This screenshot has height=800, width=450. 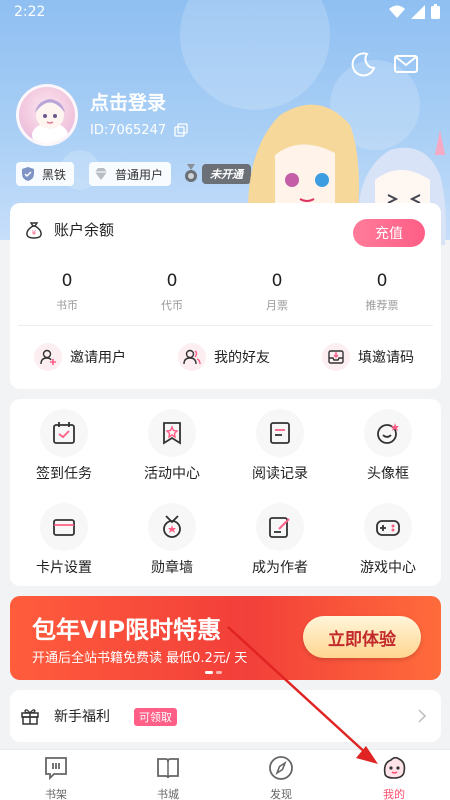 I want to click on grid-label: 勋章墙, so click(x=172, y=568).